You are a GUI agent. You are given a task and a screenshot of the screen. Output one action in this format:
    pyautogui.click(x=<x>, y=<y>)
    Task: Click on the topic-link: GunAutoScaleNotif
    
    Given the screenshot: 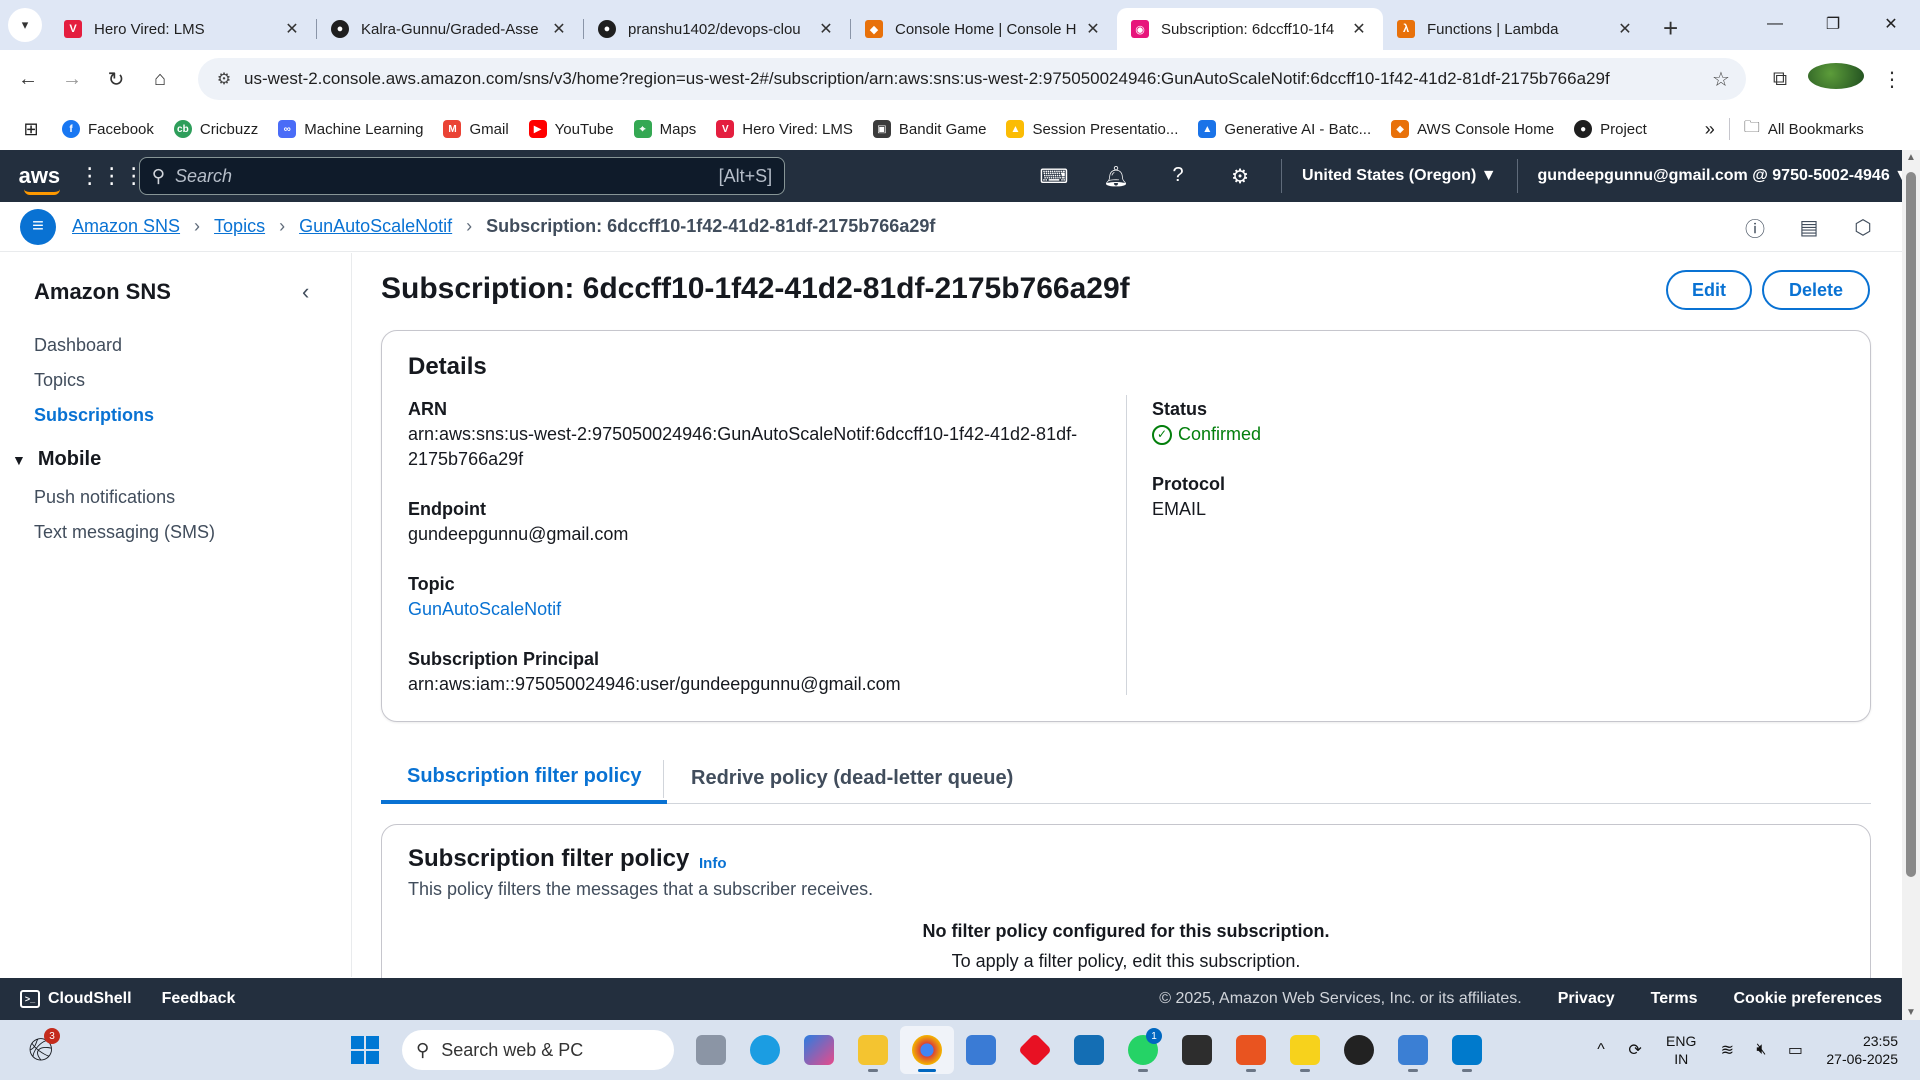 What is the action you would take?
    pyautogui.click(x=484, y=609)
    